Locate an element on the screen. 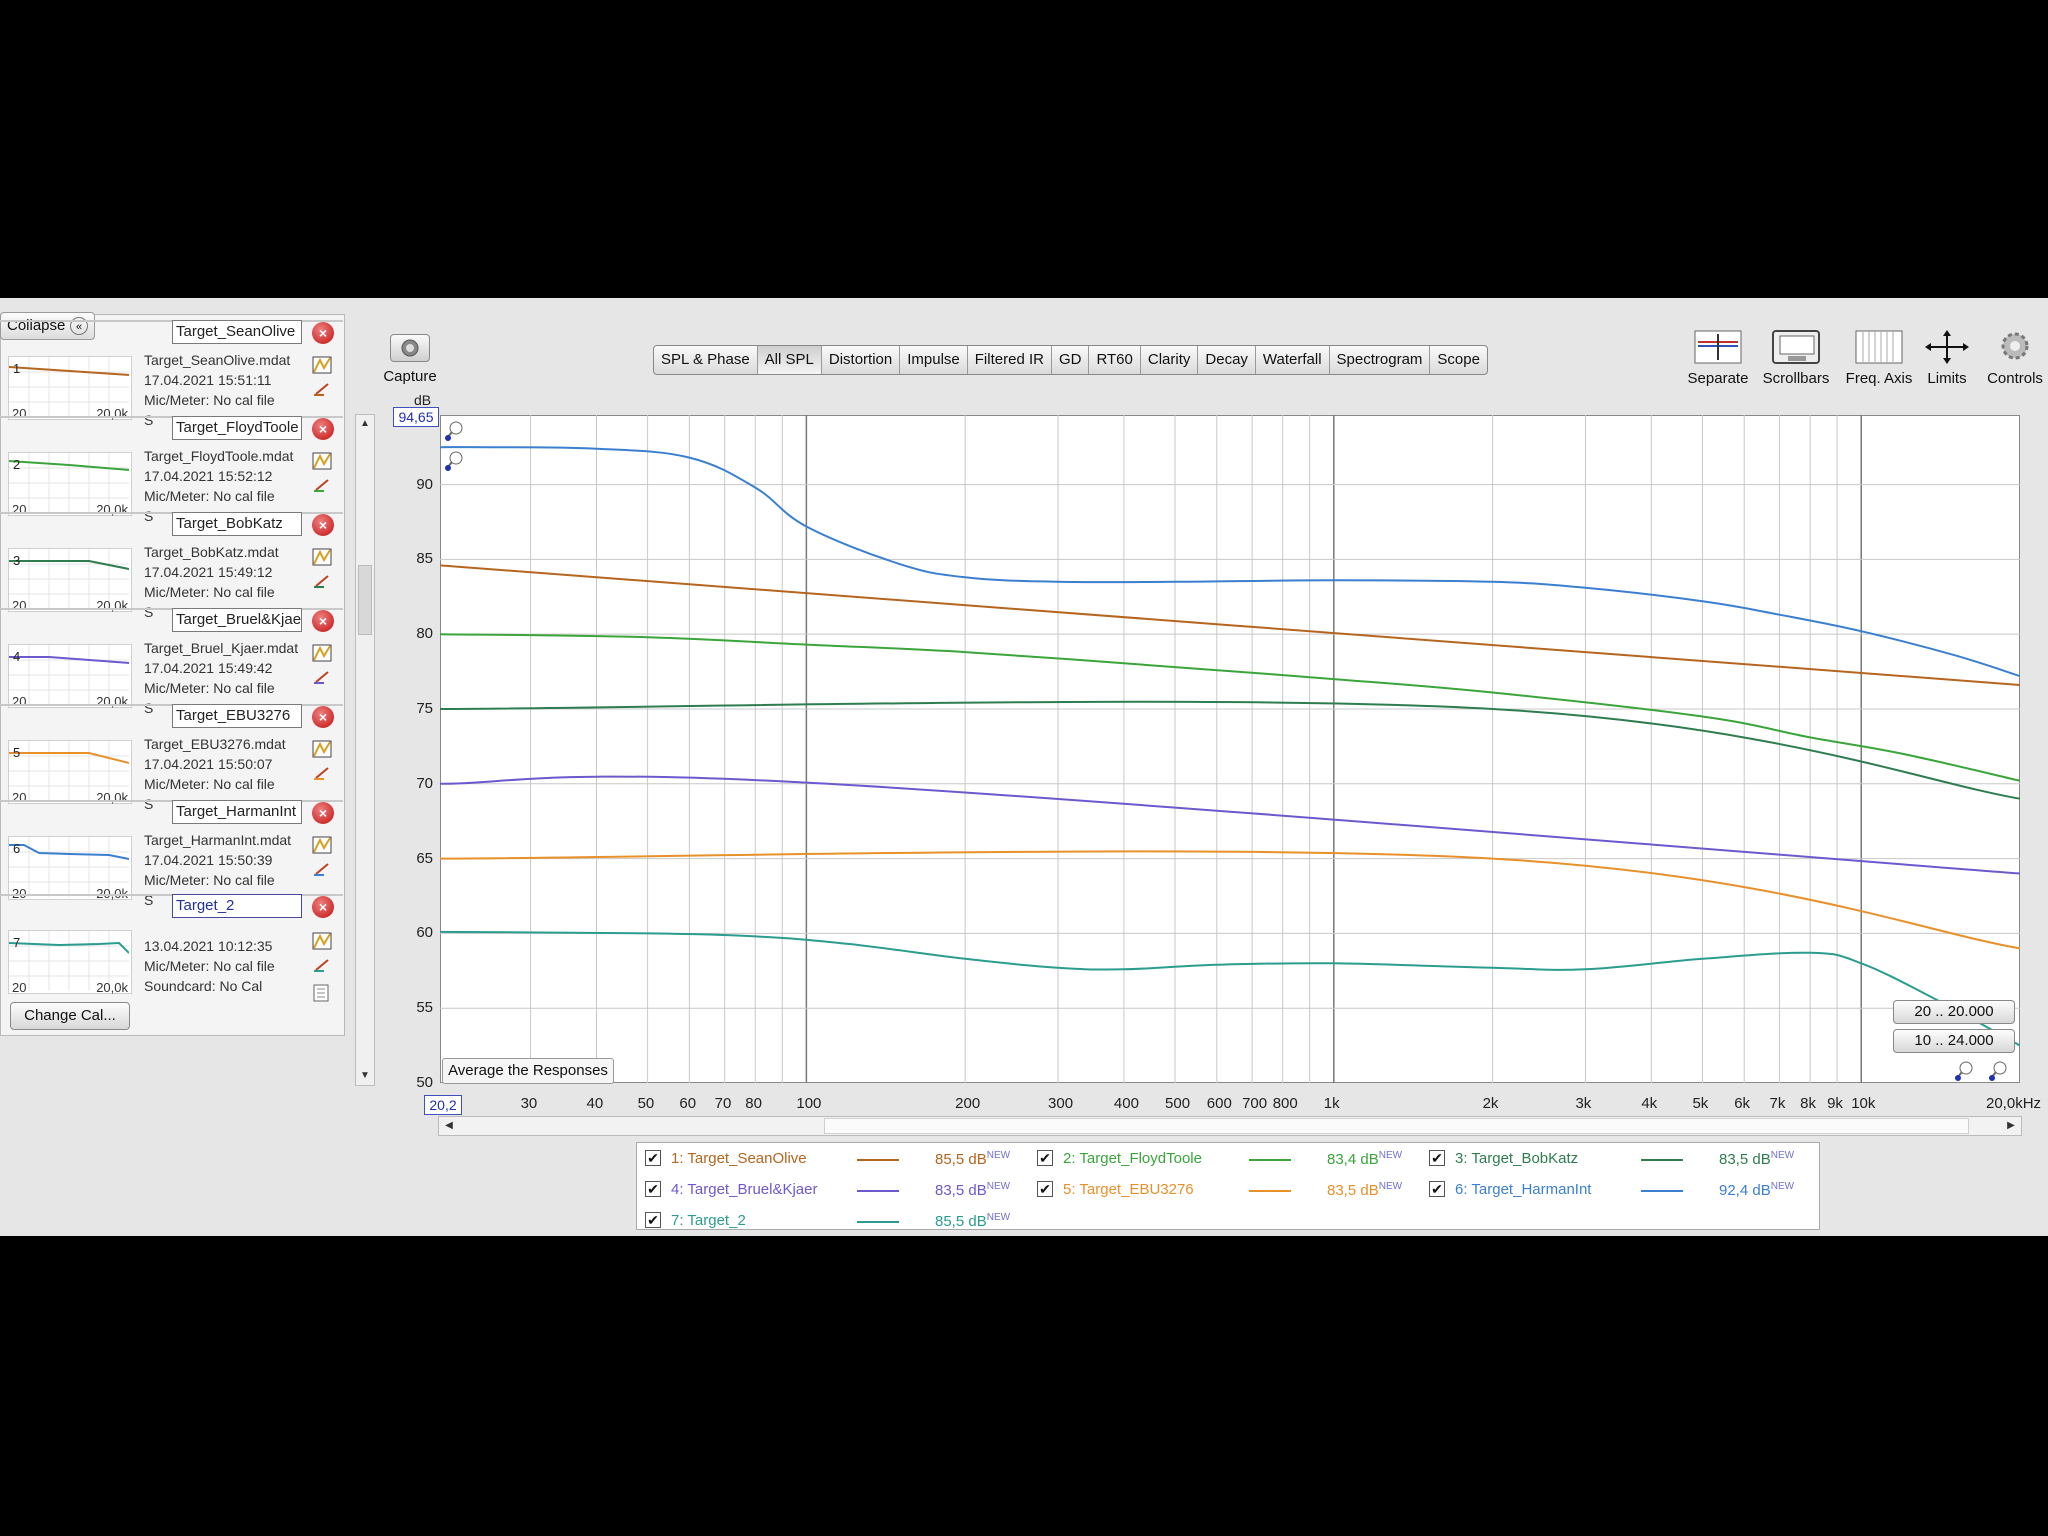  measurement-thumbnail: 62020,0k is located at coordinates (70, 868).